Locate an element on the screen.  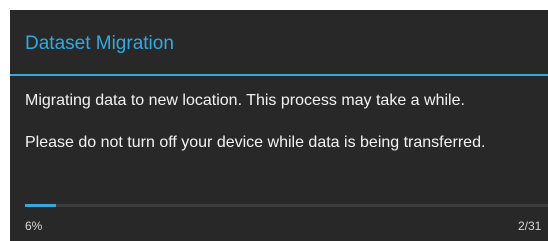
progress-bar is located at coordinates (286, 205).